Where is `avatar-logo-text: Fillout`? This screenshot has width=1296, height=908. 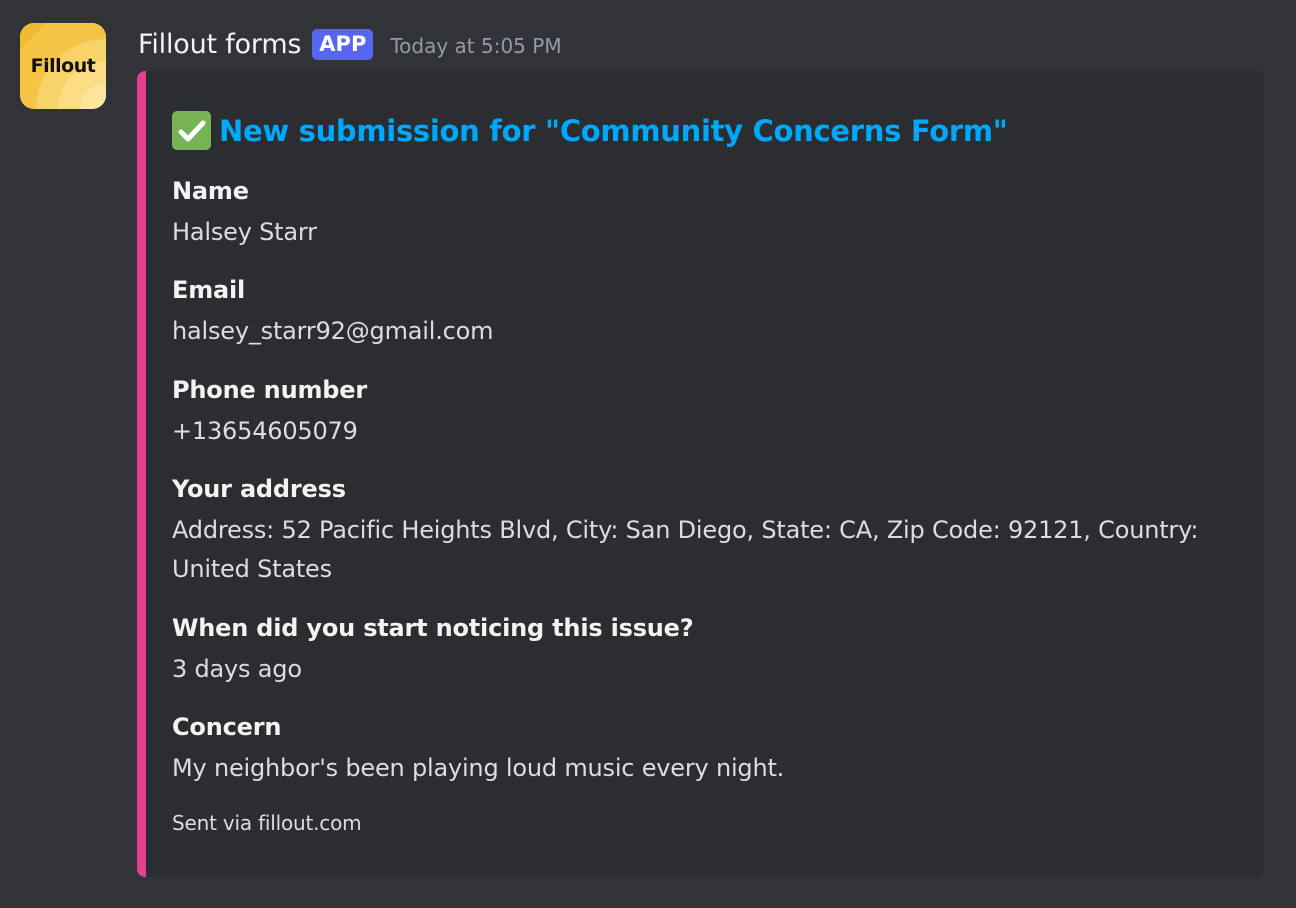 avatar-logo-text: Fillout is located at coordinates (63, 66).